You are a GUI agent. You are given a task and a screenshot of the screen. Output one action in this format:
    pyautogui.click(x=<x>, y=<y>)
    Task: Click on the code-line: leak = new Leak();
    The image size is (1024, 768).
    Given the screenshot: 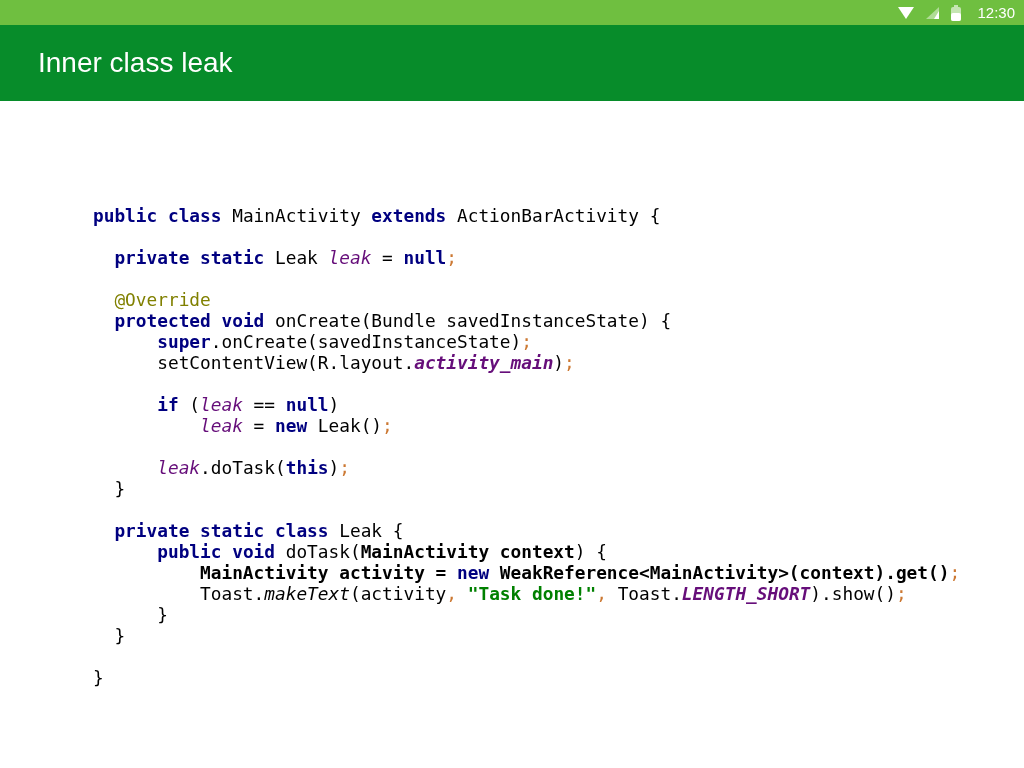 What is the action you would take?
    pyautogui.click(x=296, y=425)
    